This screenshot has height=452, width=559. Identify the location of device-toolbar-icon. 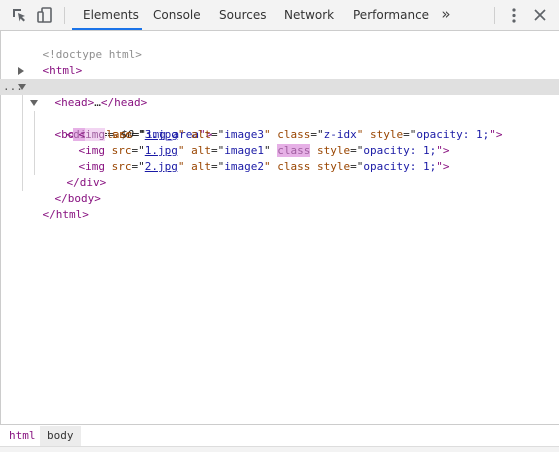
(45, 15).